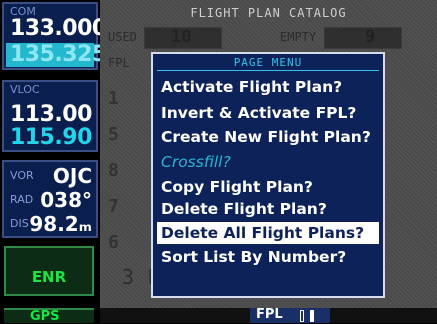 This screenshot has height=324, width=437. What do you see at coordinates (51, 137) in the screenshot?
I see `vloc-standby-frequency: 115.90` at bounding box center [51, 137].